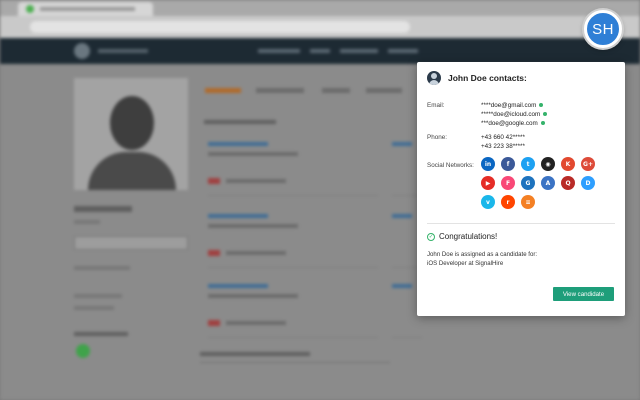  Describe the element at coordinates (548, 183) in the screenshot. I see `angellist-icon: A` at that location.